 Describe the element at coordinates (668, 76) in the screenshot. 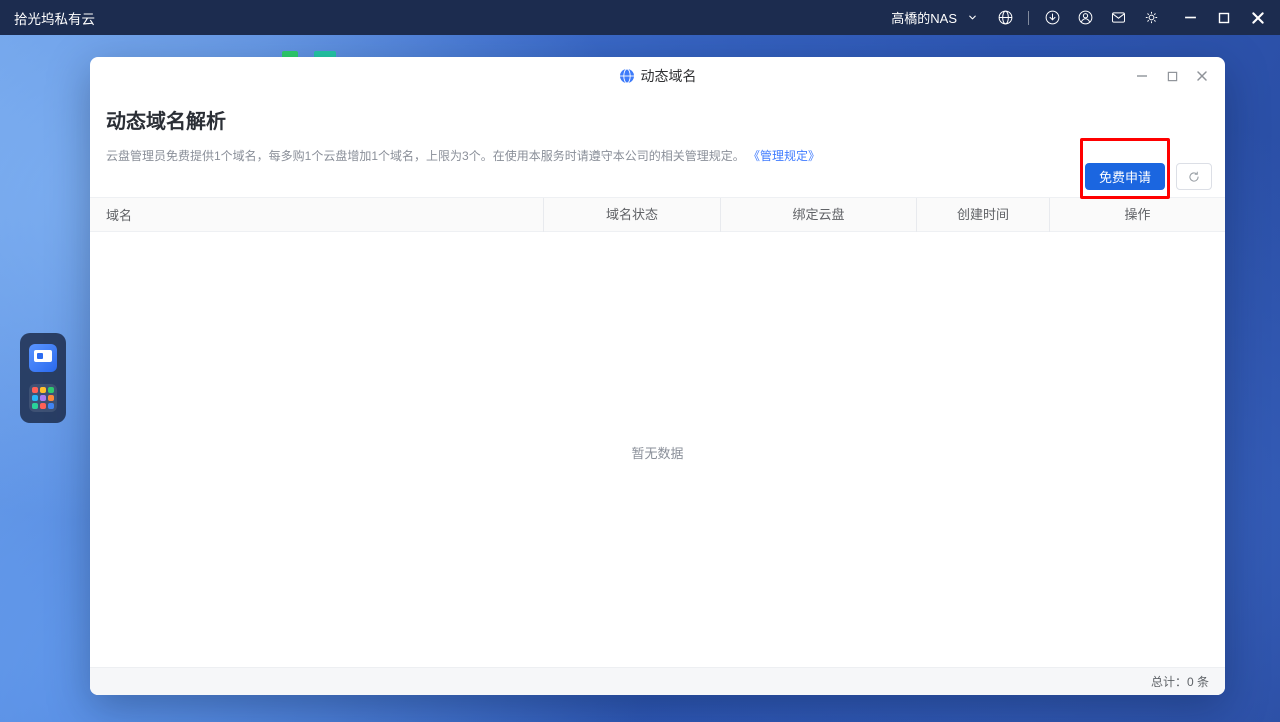

I see `dialog-title: 动态域名` at that location.